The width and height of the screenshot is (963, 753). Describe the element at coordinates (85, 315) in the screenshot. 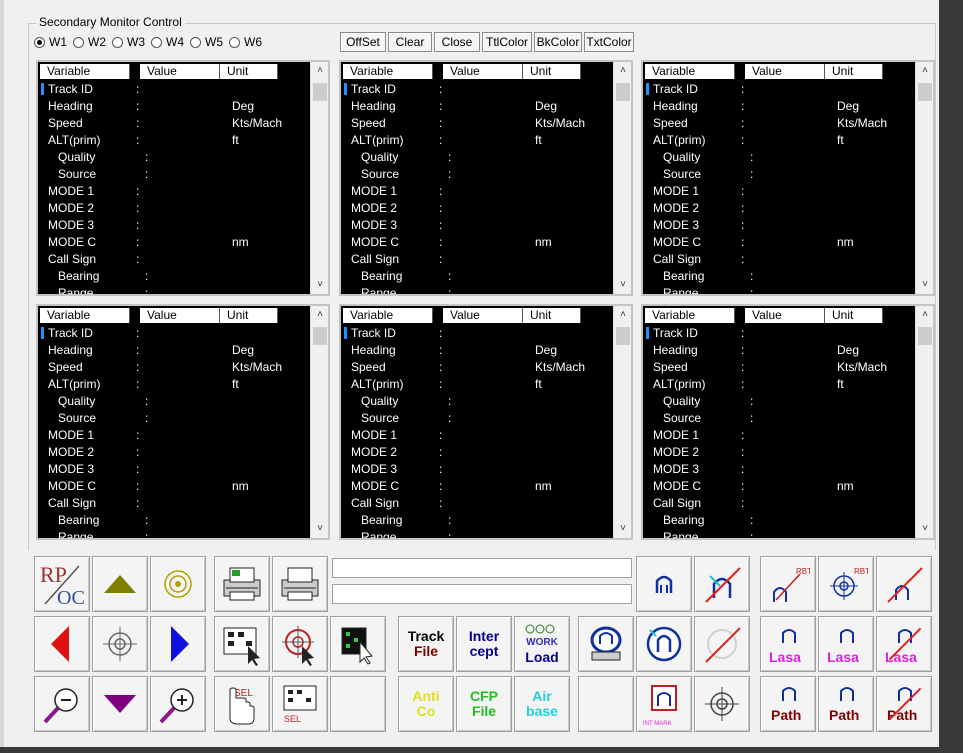

I see `column-header-variable: Variable` at that location.